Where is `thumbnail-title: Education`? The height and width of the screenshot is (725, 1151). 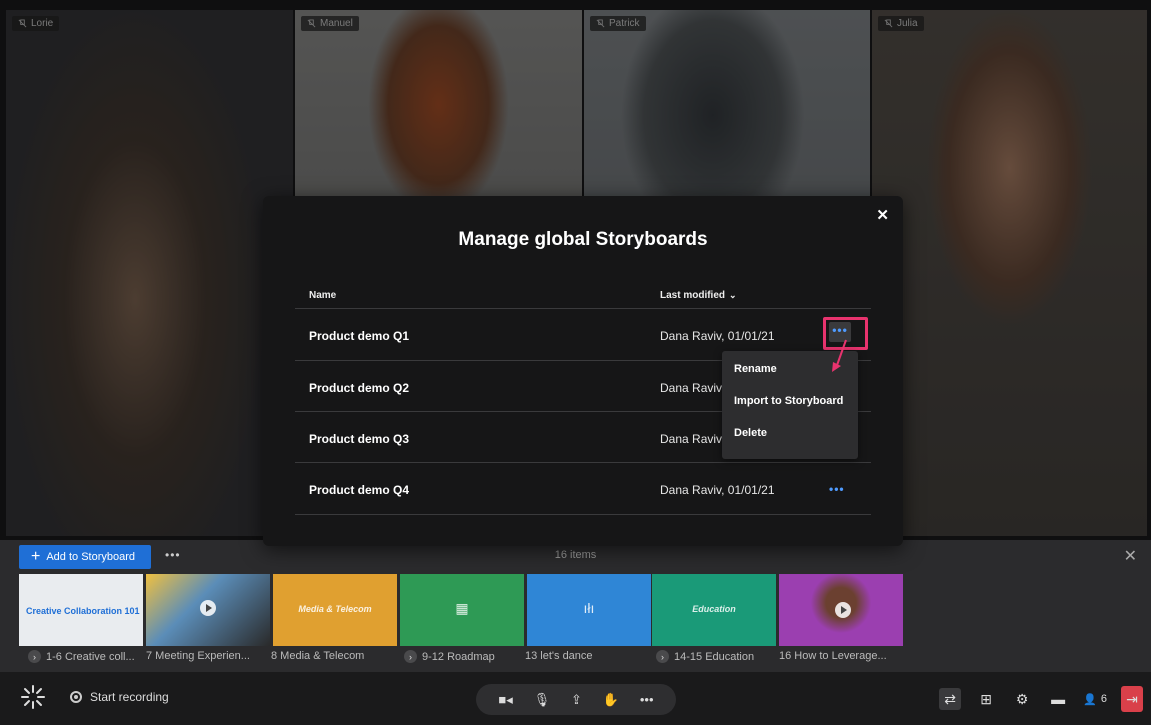 thumbnail-title: Education is located at coordinates (714, 609).